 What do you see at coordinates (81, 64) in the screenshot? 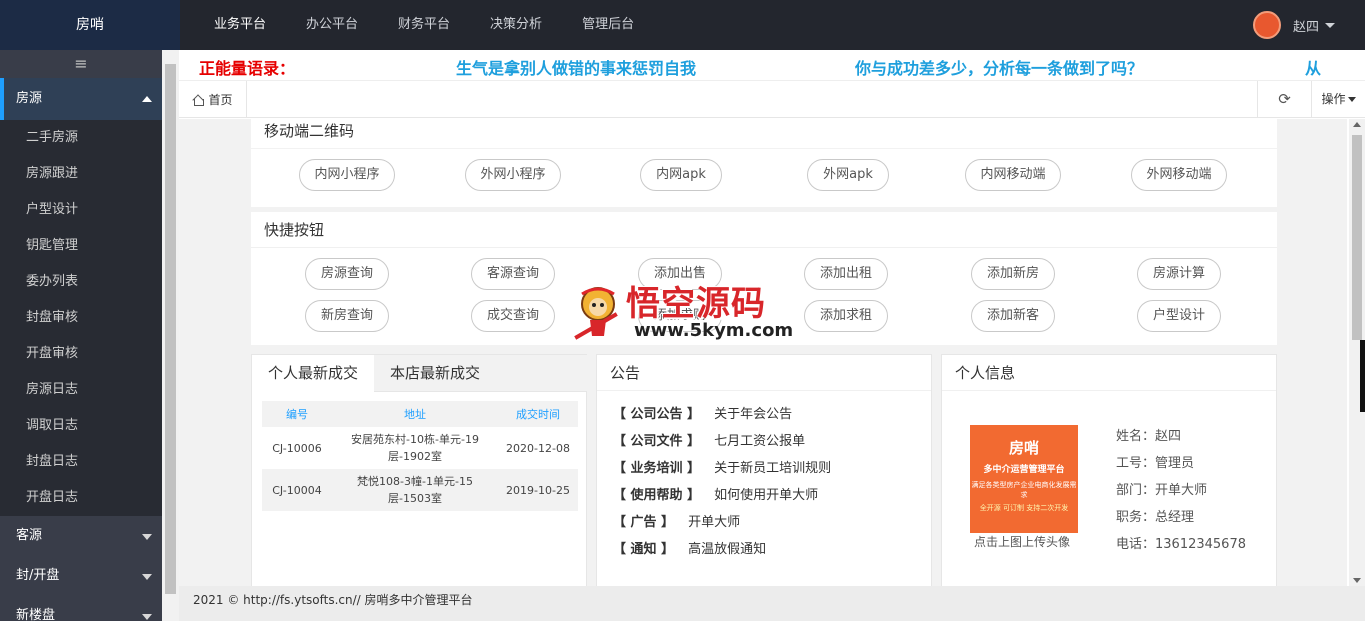
I see `menu-toggle-icon: ≡` at bounding box center [81, 64].